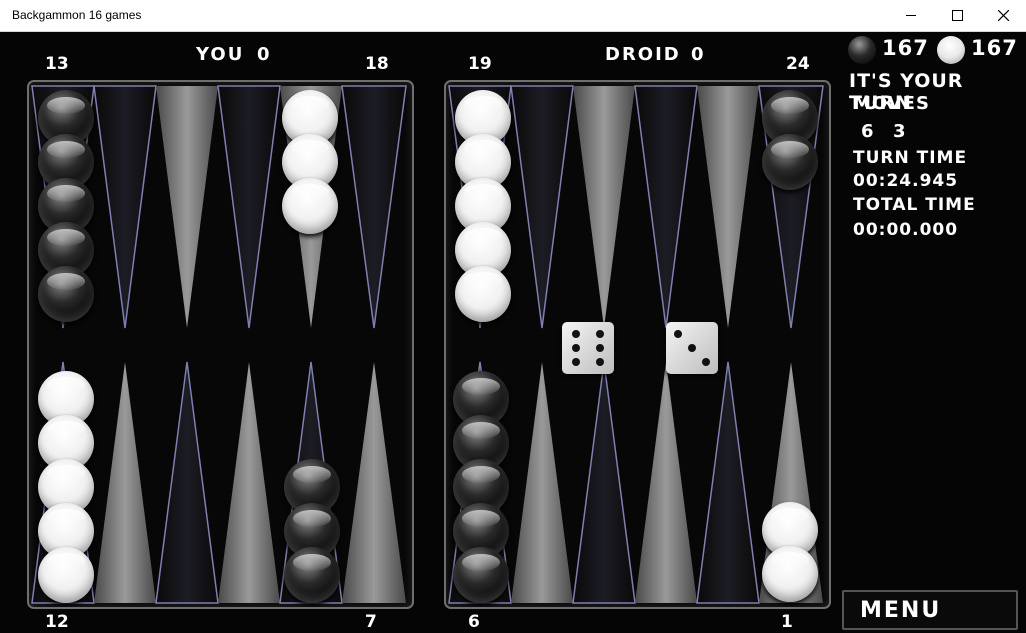  I want to click on point-number-18: 18, so click(377, 64).